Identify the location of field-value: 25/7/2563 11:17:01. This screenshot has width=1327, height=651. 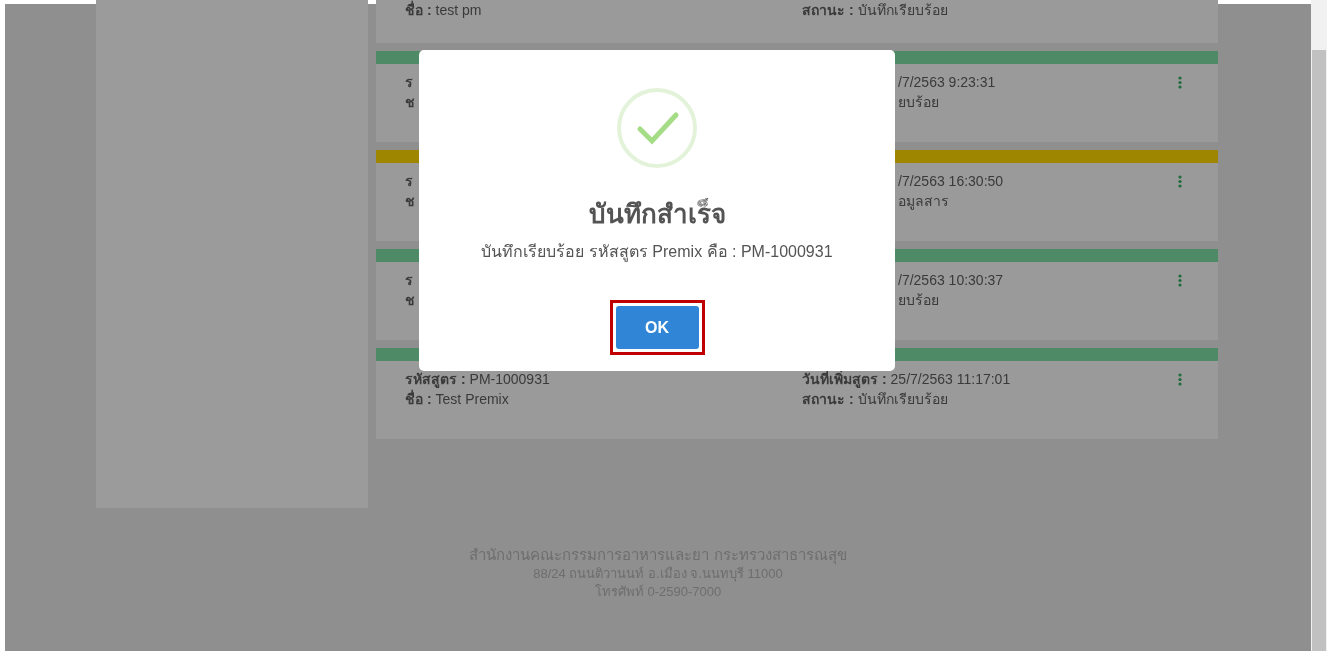
(950, 379).